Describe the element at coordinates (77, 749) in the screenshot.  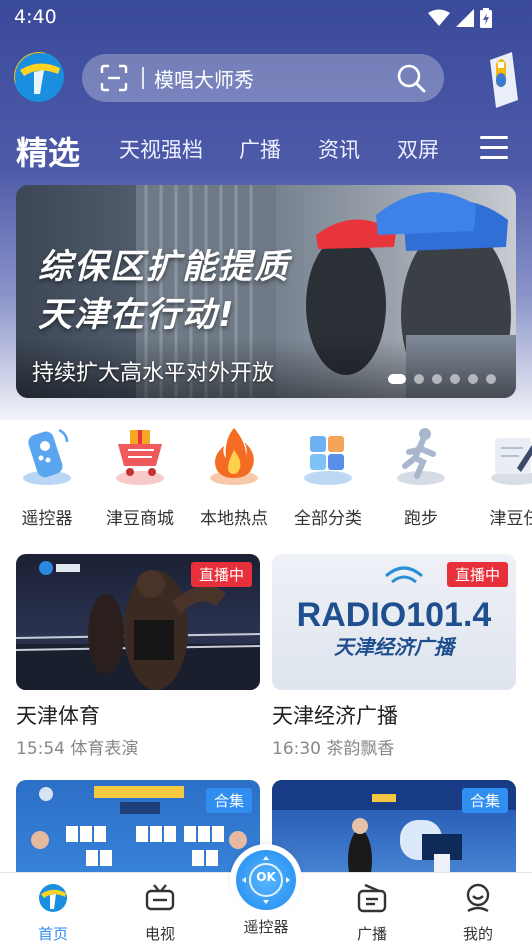
I see `card-subtitle: 15:54 体育表演` at that location.